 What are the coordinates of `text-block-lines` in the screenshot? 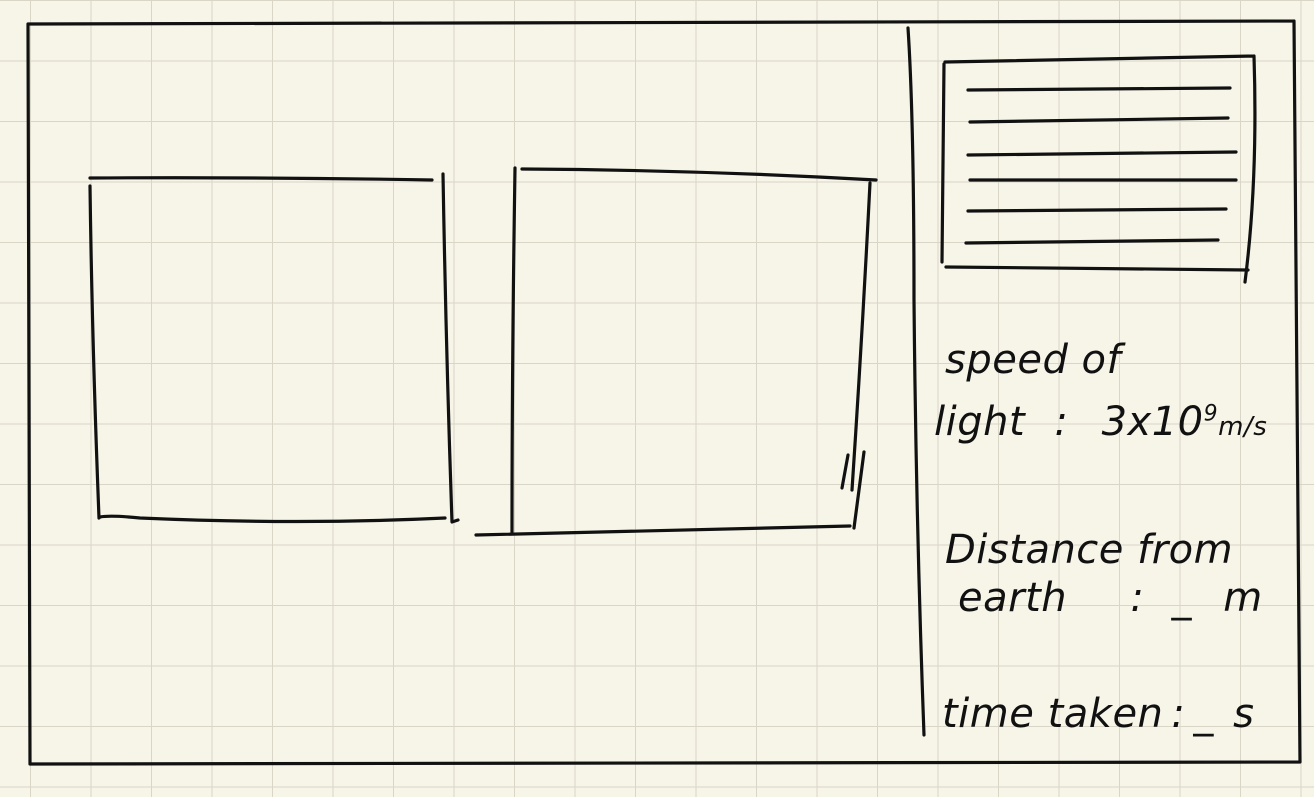 It's located at (1101, 165).